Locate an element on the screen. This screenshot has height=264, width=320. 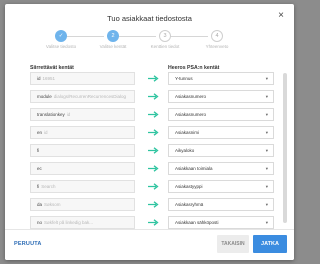
step-1-check-icon: ✓ is located at coordinates (61, 36).